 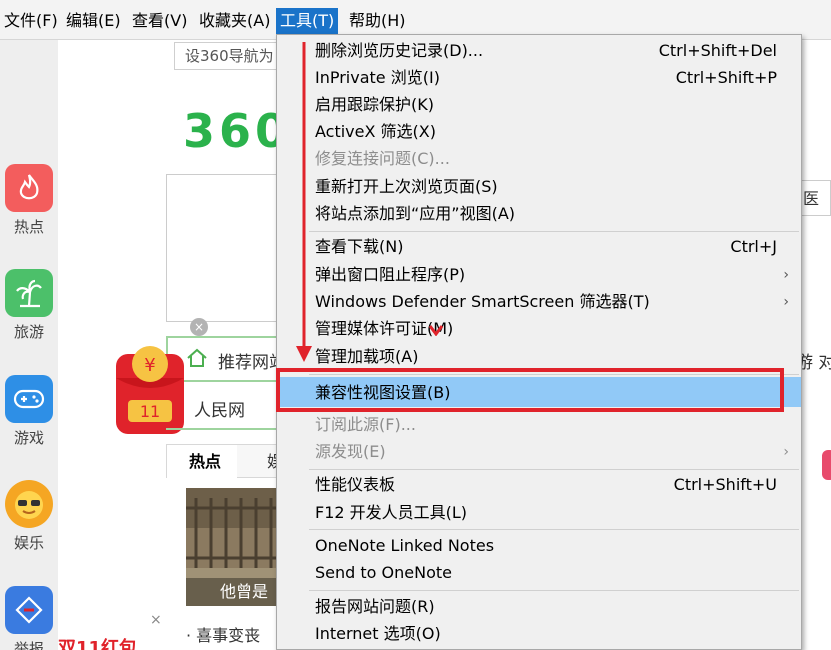 I want to click on rail-label: 举报, so click(x=28, y=645).